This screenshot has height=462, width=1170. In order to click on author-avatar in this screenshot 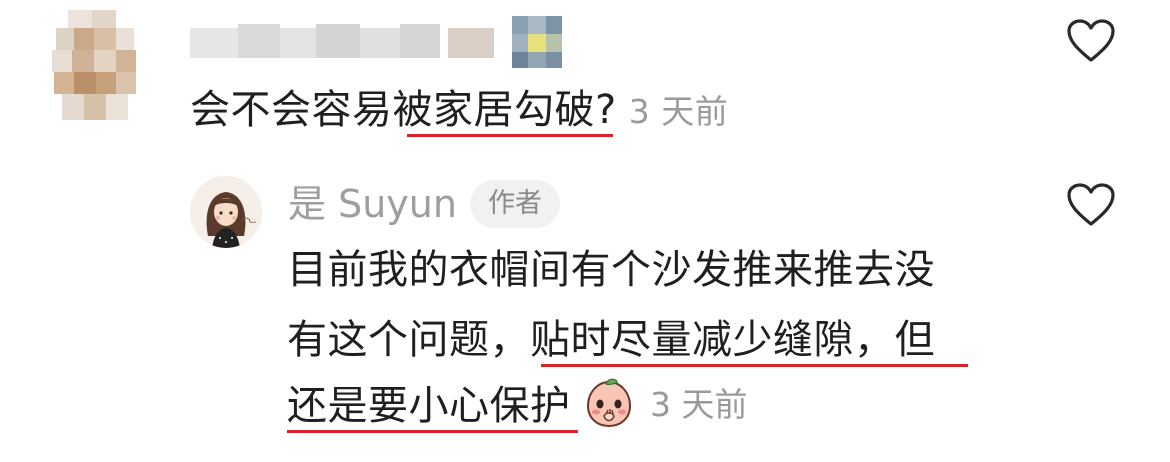, I will do `click(226, 212)`.